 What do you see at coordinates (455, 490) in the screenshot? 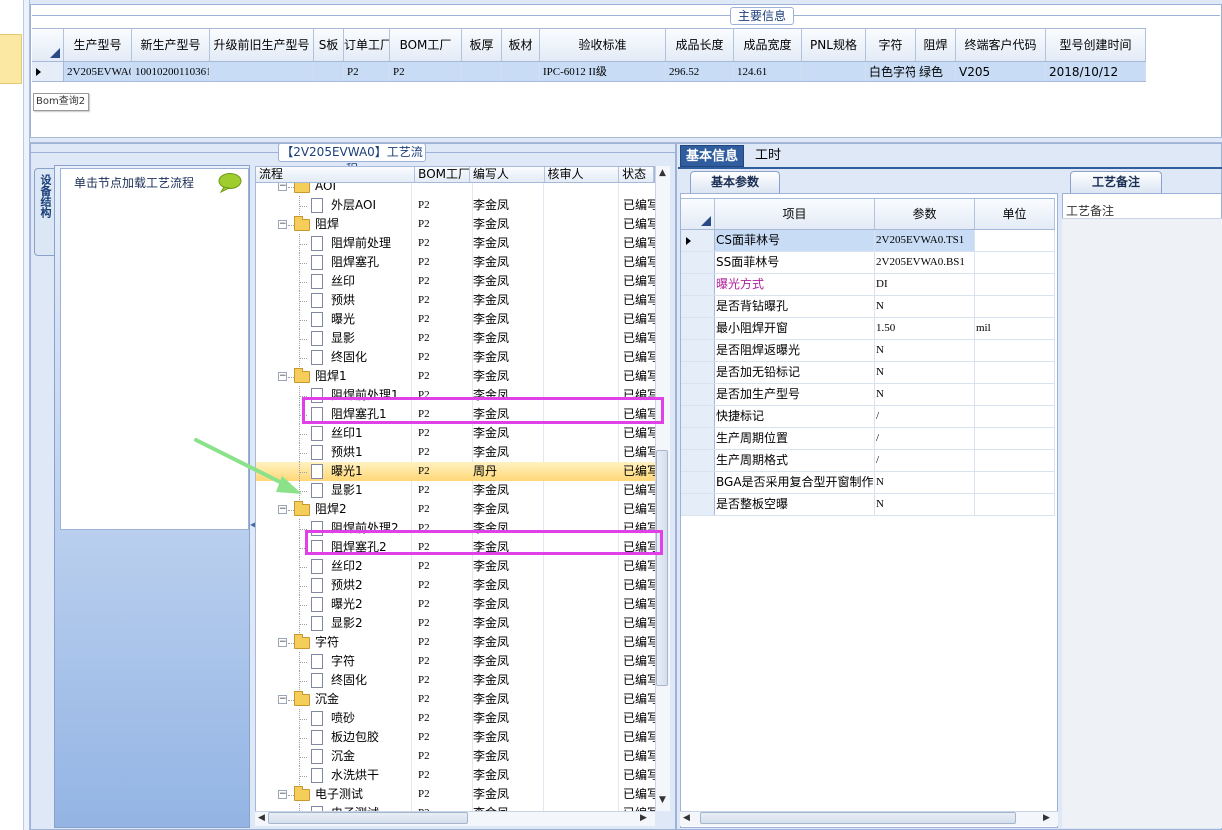
I see `tree-step-row: 显影1 P2 李金凤 已编写` at bounding box center [455, 490].